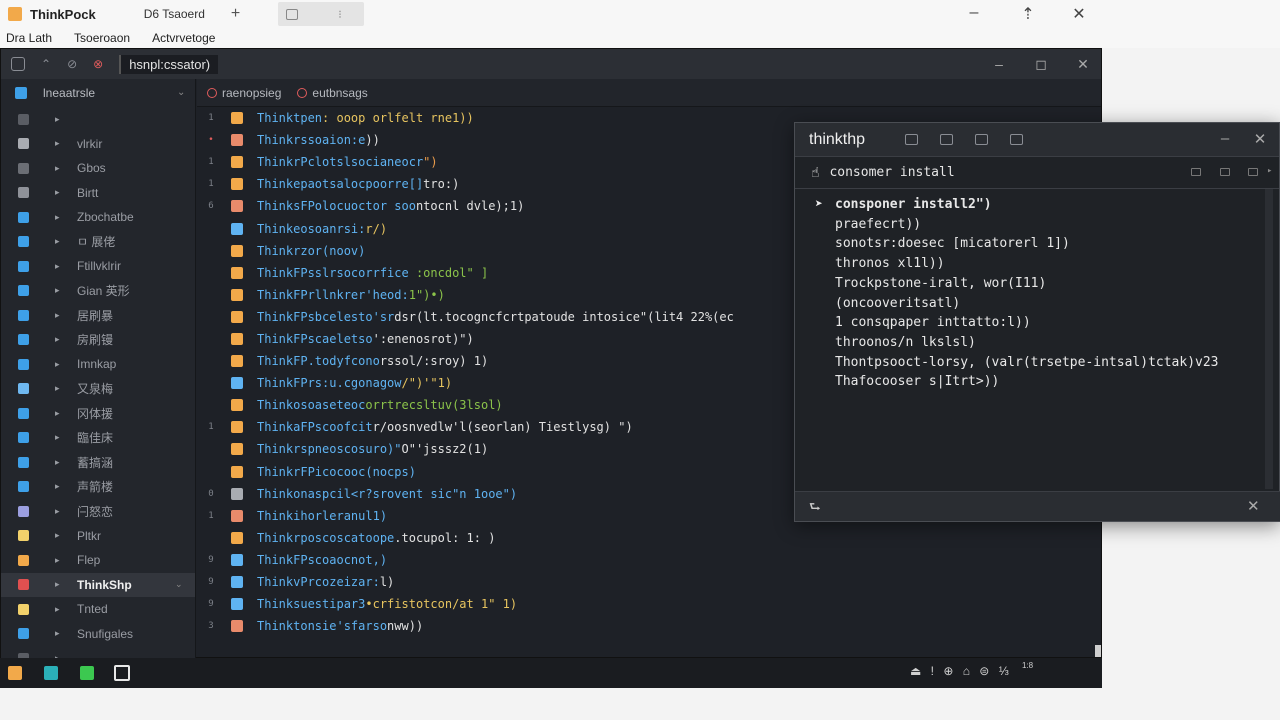 The image size is (1280, 720). I want to click on code-identifier: Thinksuestipar3, so click(311, 604).